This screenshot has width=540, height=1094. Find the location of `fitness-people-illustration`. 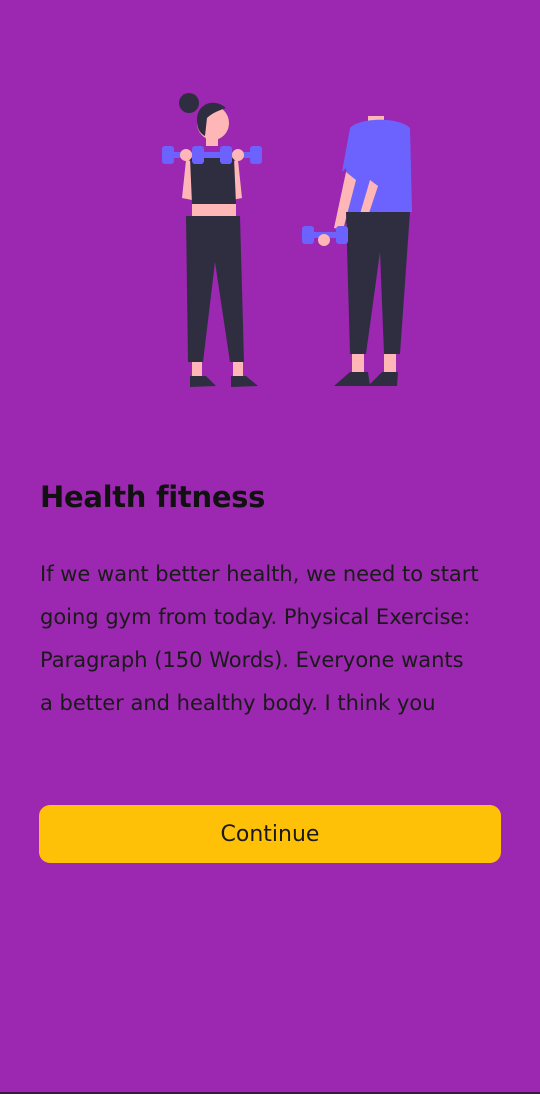

fitness-people-illustration is located at coordinates (287, 240).